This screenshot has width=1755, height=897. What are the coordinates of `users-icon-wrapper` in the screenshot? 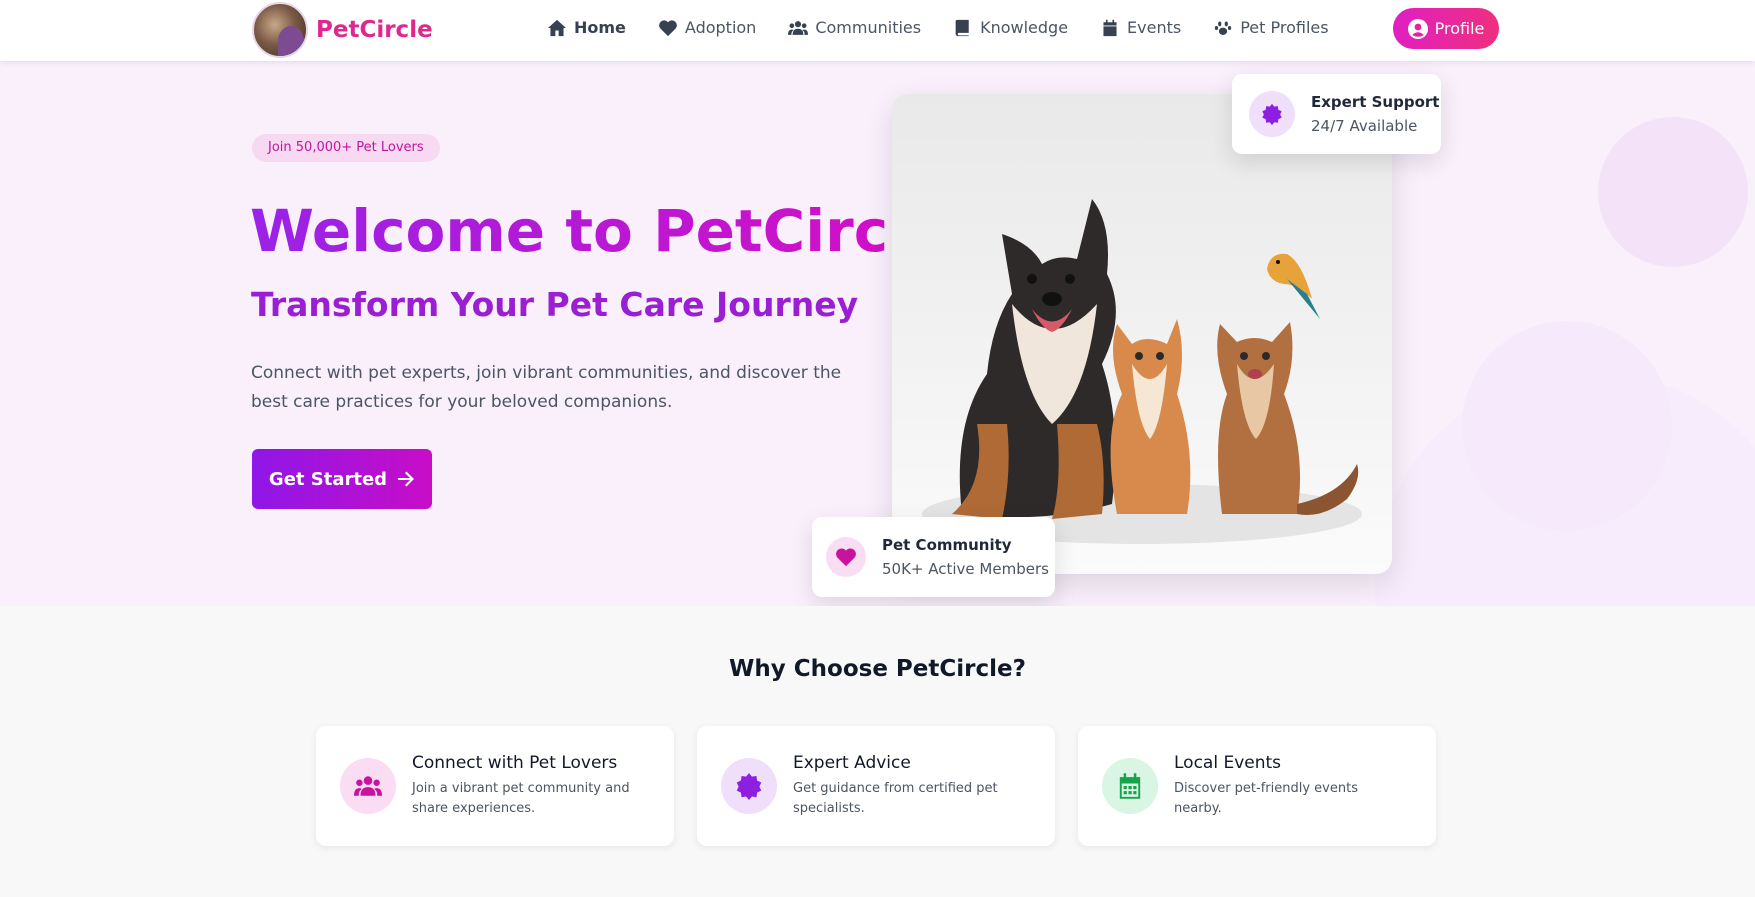 It's located at (368, 786).